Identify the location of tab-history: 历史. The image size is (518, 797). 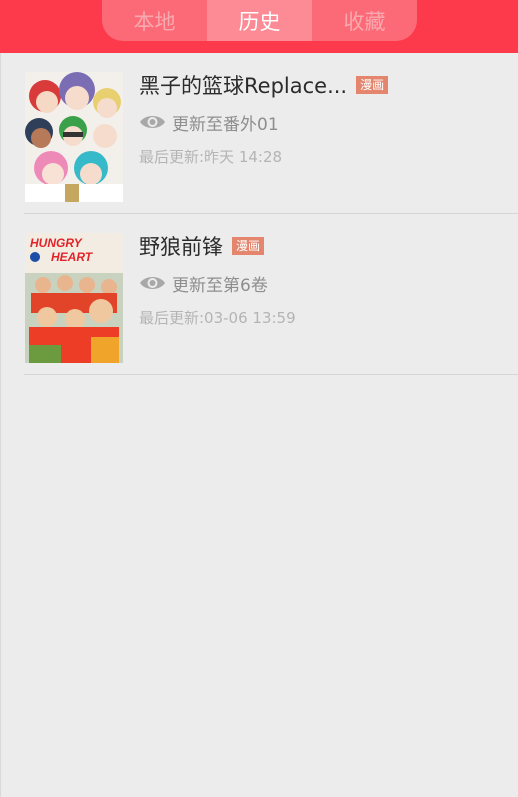
(259, 20).